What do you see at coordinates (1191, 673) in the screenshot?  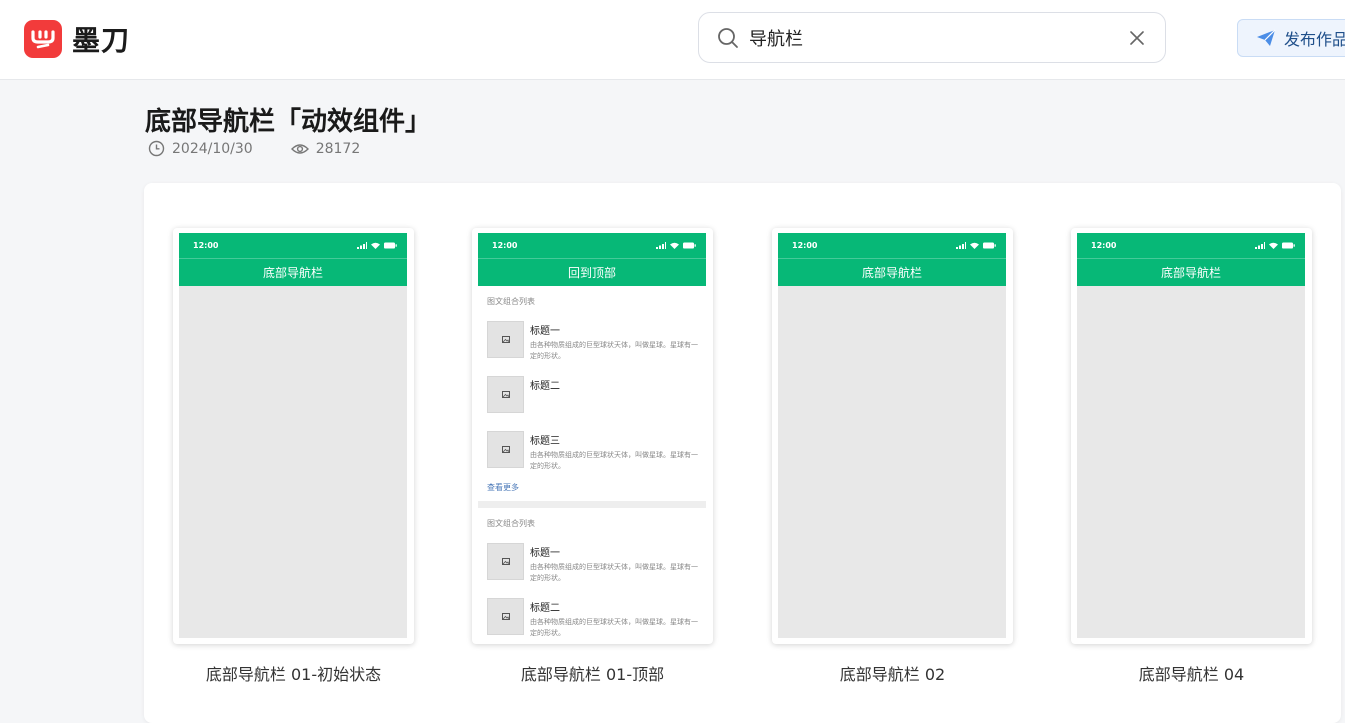 I see `screen-caption: 底部导航栏 04` at bounding box center [1191, 673].